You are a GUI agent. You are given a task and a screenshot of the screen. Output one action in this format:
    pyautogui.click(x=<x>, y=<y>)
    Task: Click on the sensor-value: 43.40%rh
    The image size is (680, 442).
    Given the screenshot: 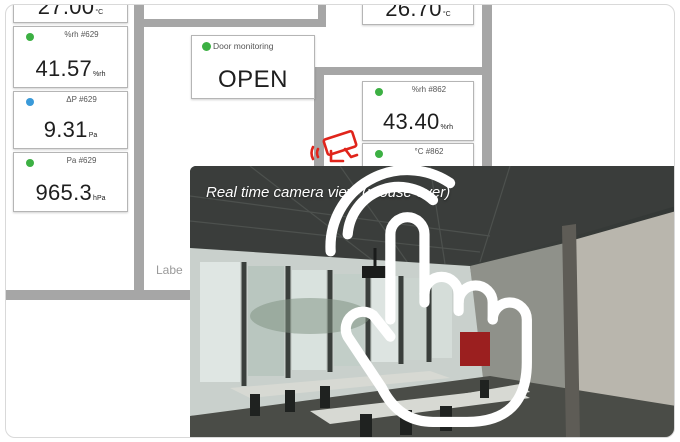 What is the action you would take?
    pyautogui.click(x=418, y=122)
    